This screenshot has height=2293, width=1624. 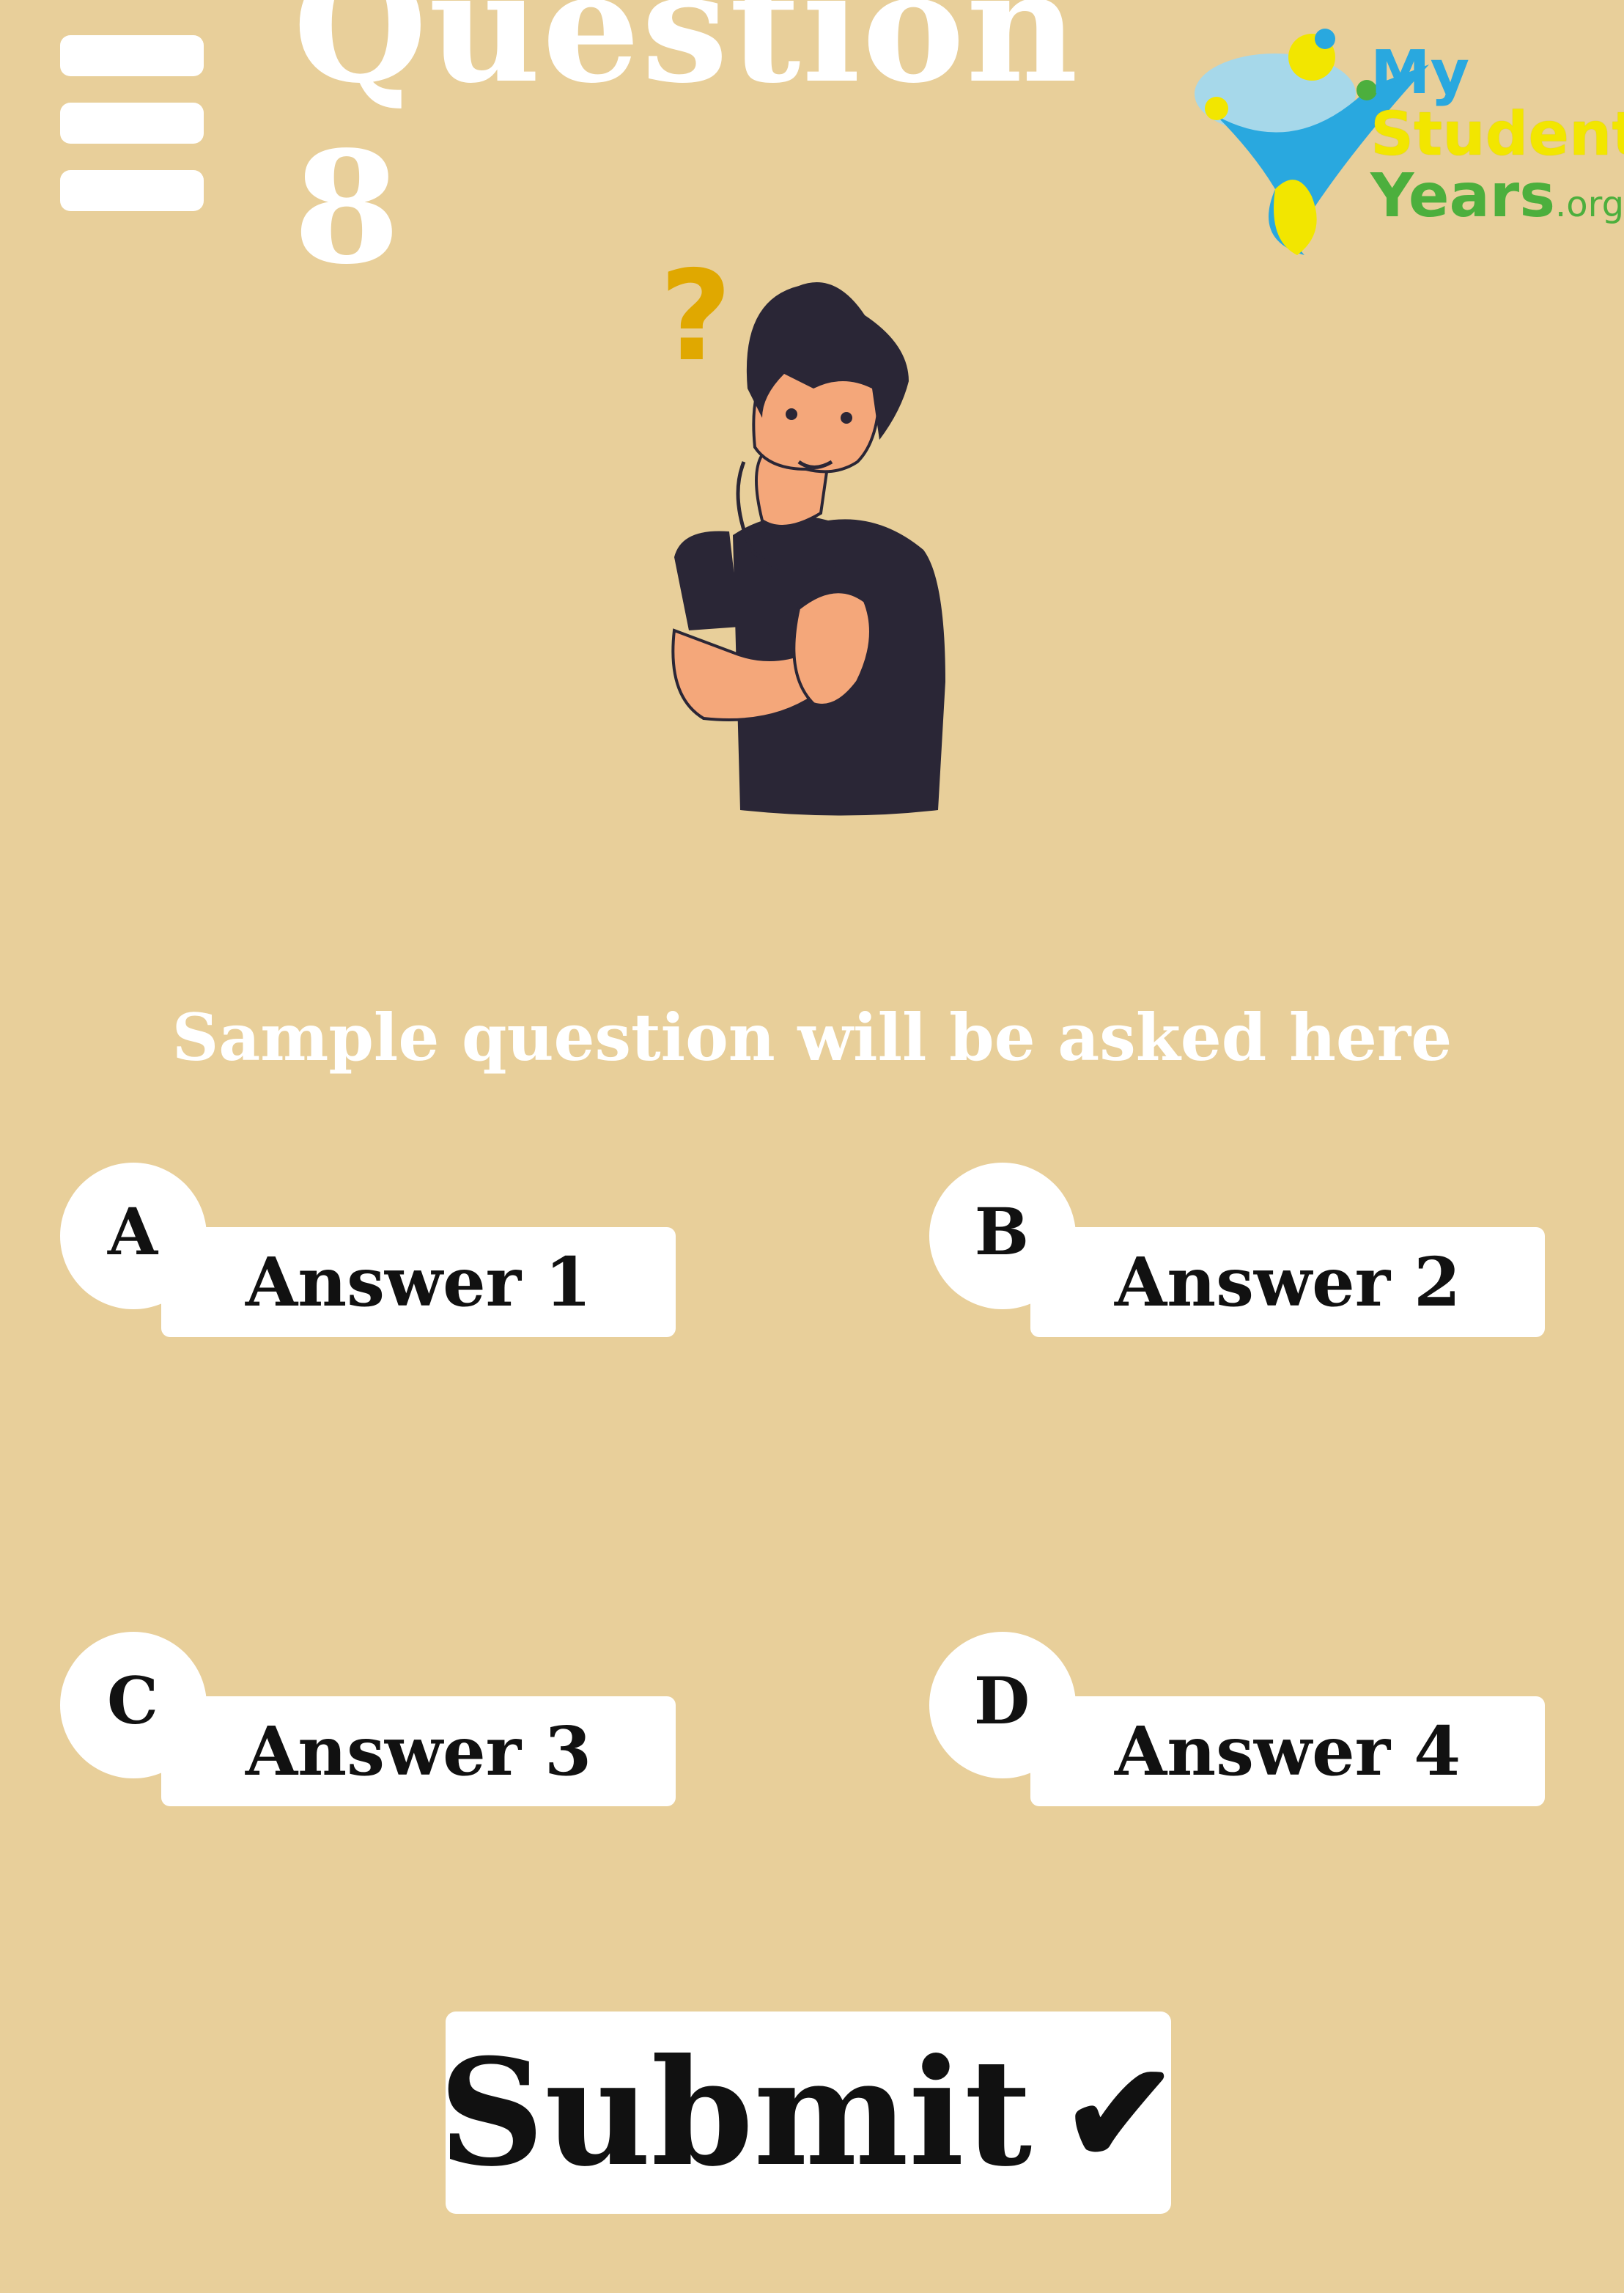 I want to click on logo-suffix: .org, so click(x=1589, y=205).